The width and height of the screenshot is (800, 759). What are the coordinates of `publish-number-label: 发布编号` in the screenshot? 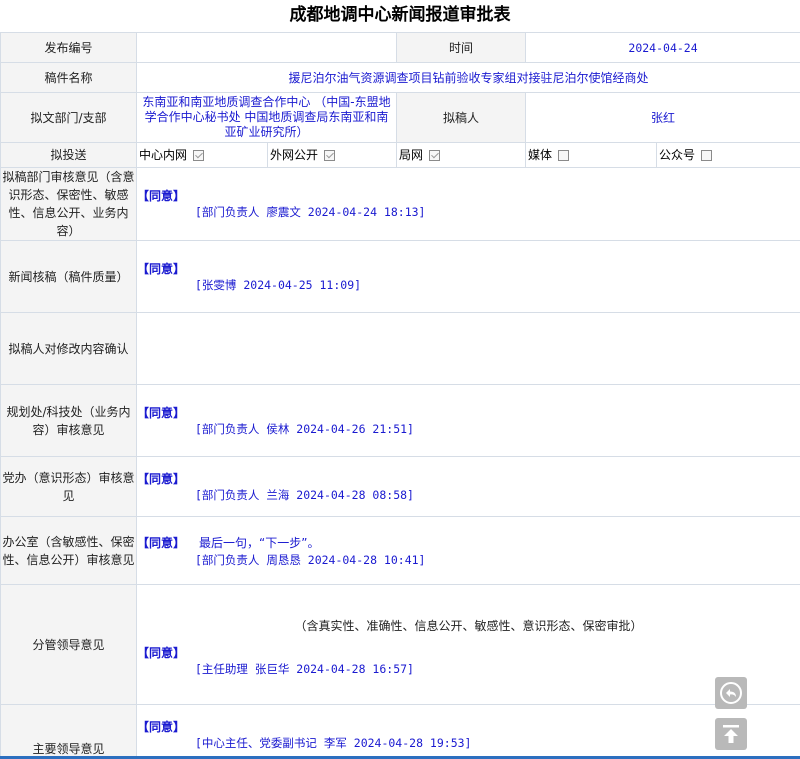 It's located at (68, 47).